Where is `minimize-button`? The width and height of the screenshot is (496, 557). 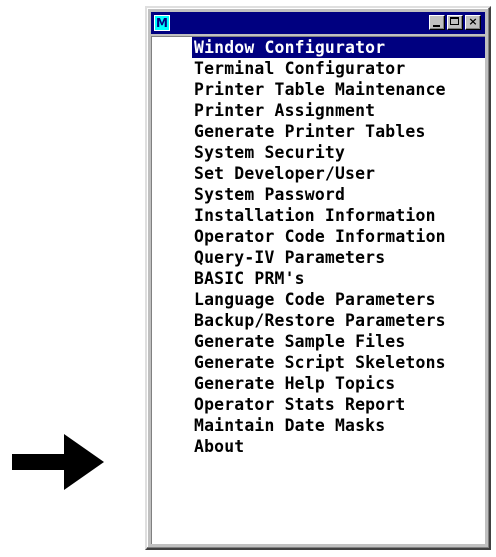 minimize-button is located at coordinates (437, 22).